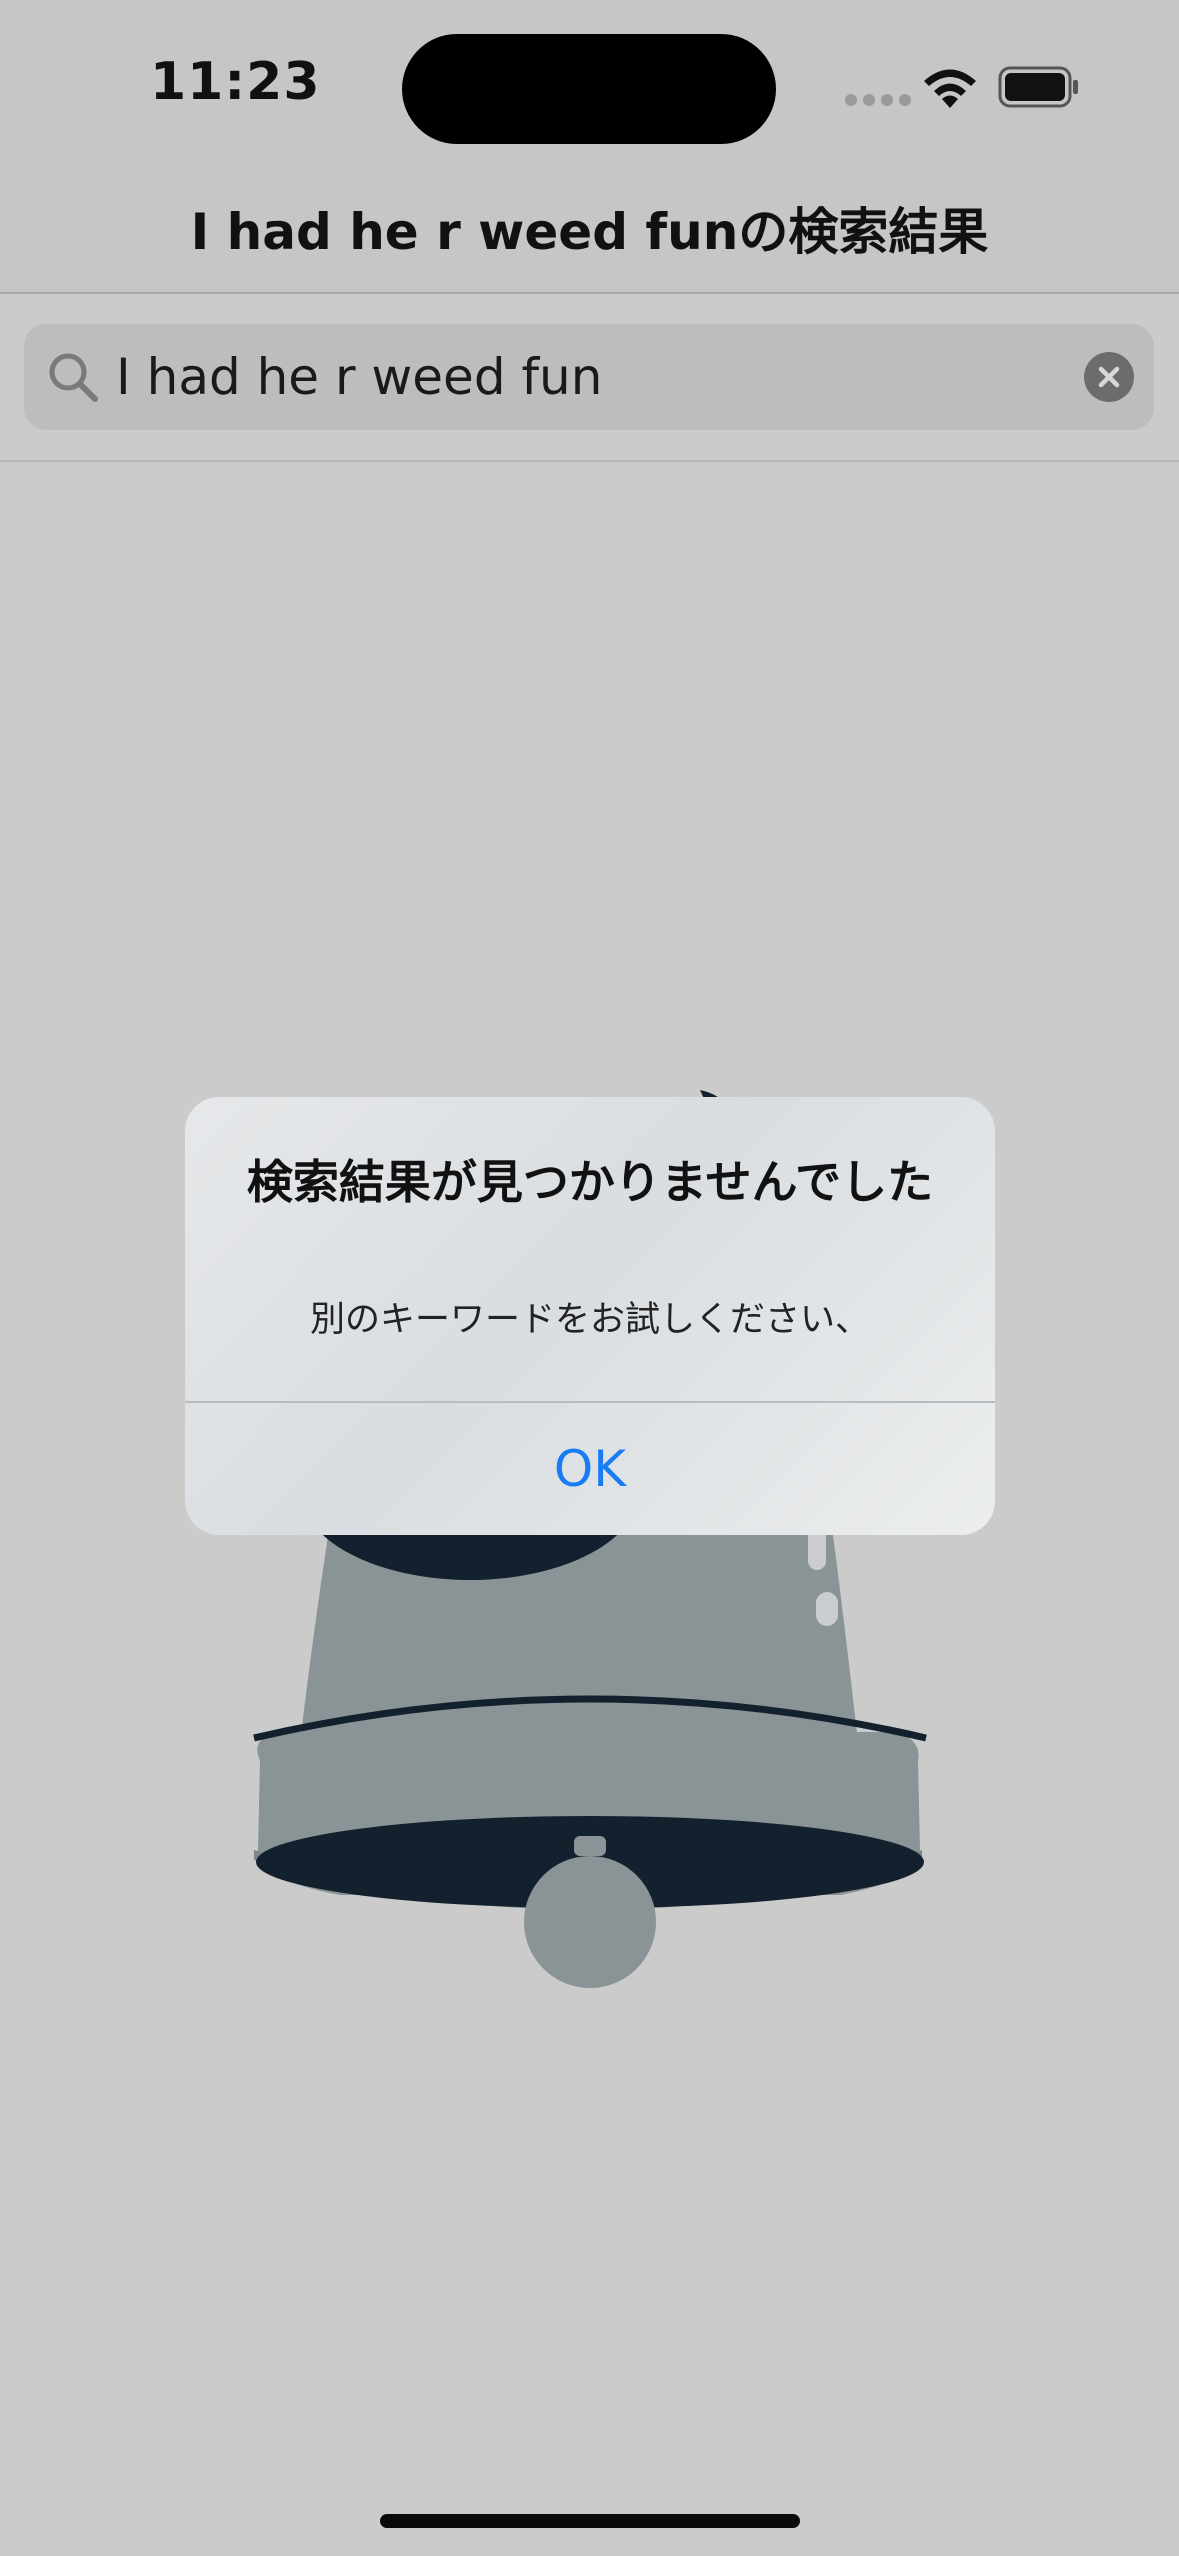  What do you see at coordinates (589, 89) in the screenshot?
I see `dynamic-island` at bounding box center [589, 89].